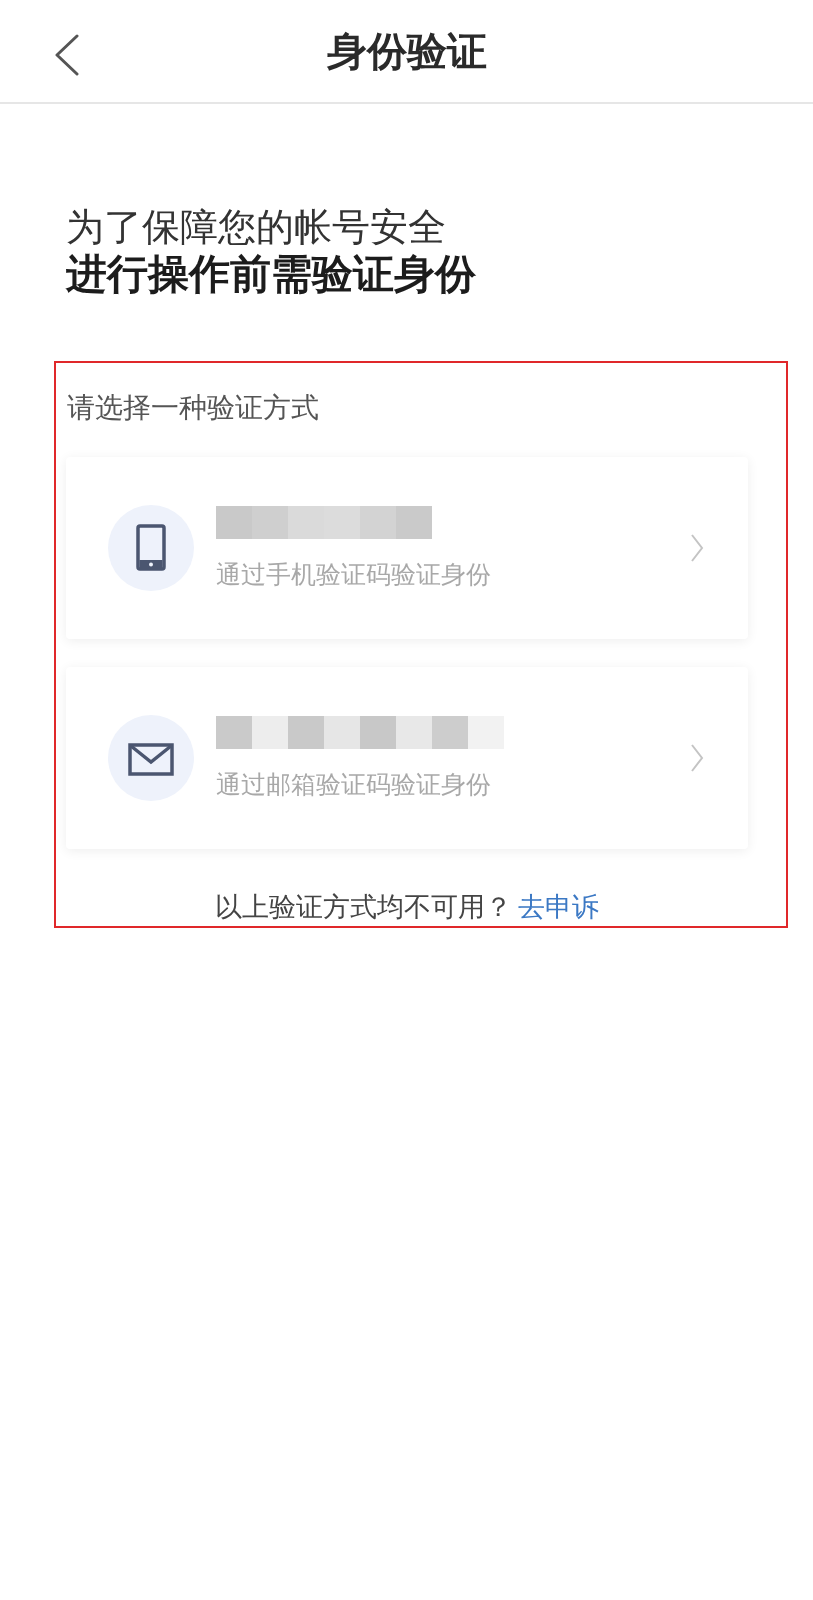 This screenshot has height=1600, width=813. I want to click on page-title: 身份验证, so click(406, 51).